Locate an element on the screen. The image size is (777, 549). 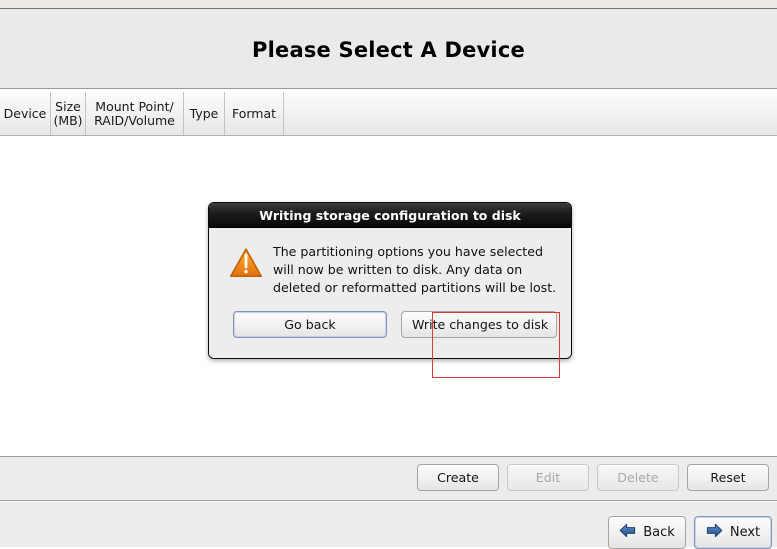
arrow-left-icon is located at coordinates (627, 532).